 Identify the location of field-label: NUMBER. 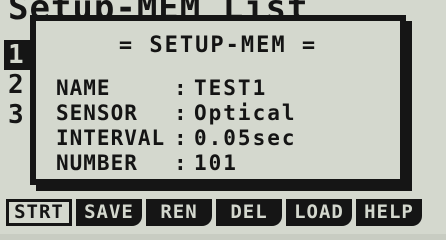
(97, 162).